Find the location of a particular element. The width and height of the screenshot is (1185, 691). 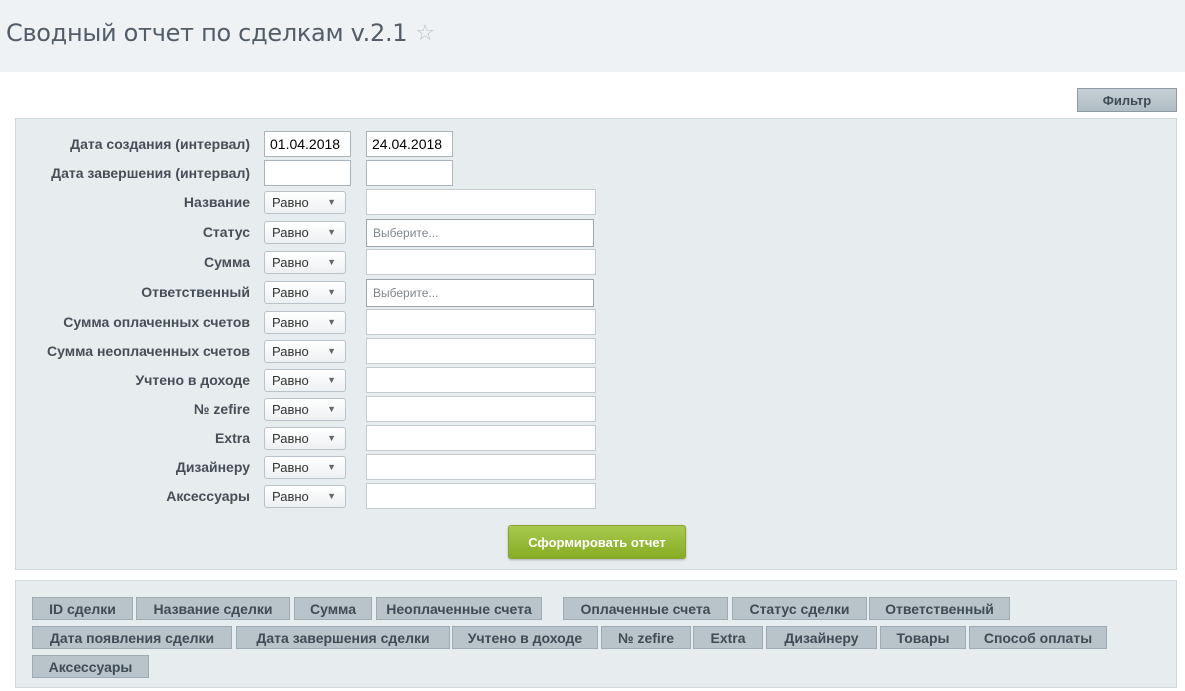

page-title-text: Сводный отчет по сделкам v.2.1 is located at coordinates (207, 33).